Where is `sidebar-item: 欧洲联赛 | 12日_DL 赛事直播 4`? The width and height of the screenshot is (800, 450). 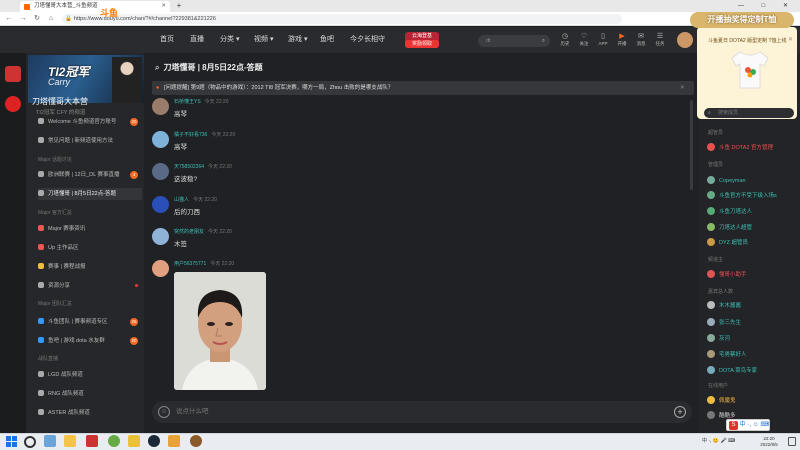
sidebar-item: 欧洲联赛 | 12日_DL 赛事直播 4 is located at coordinates (90, 175).